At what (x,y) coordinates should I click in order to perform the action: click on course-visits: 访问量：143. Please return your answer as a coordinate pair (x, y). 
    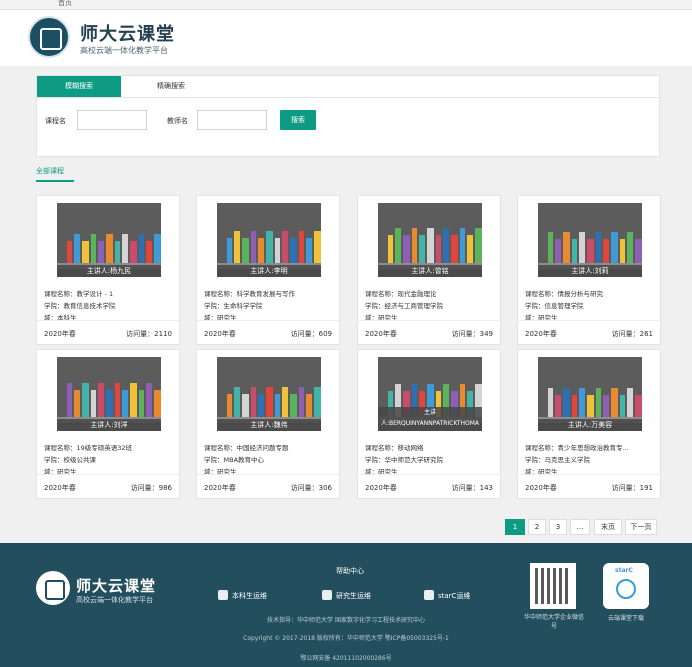
    Looking at the image, I should click on (472, 488).